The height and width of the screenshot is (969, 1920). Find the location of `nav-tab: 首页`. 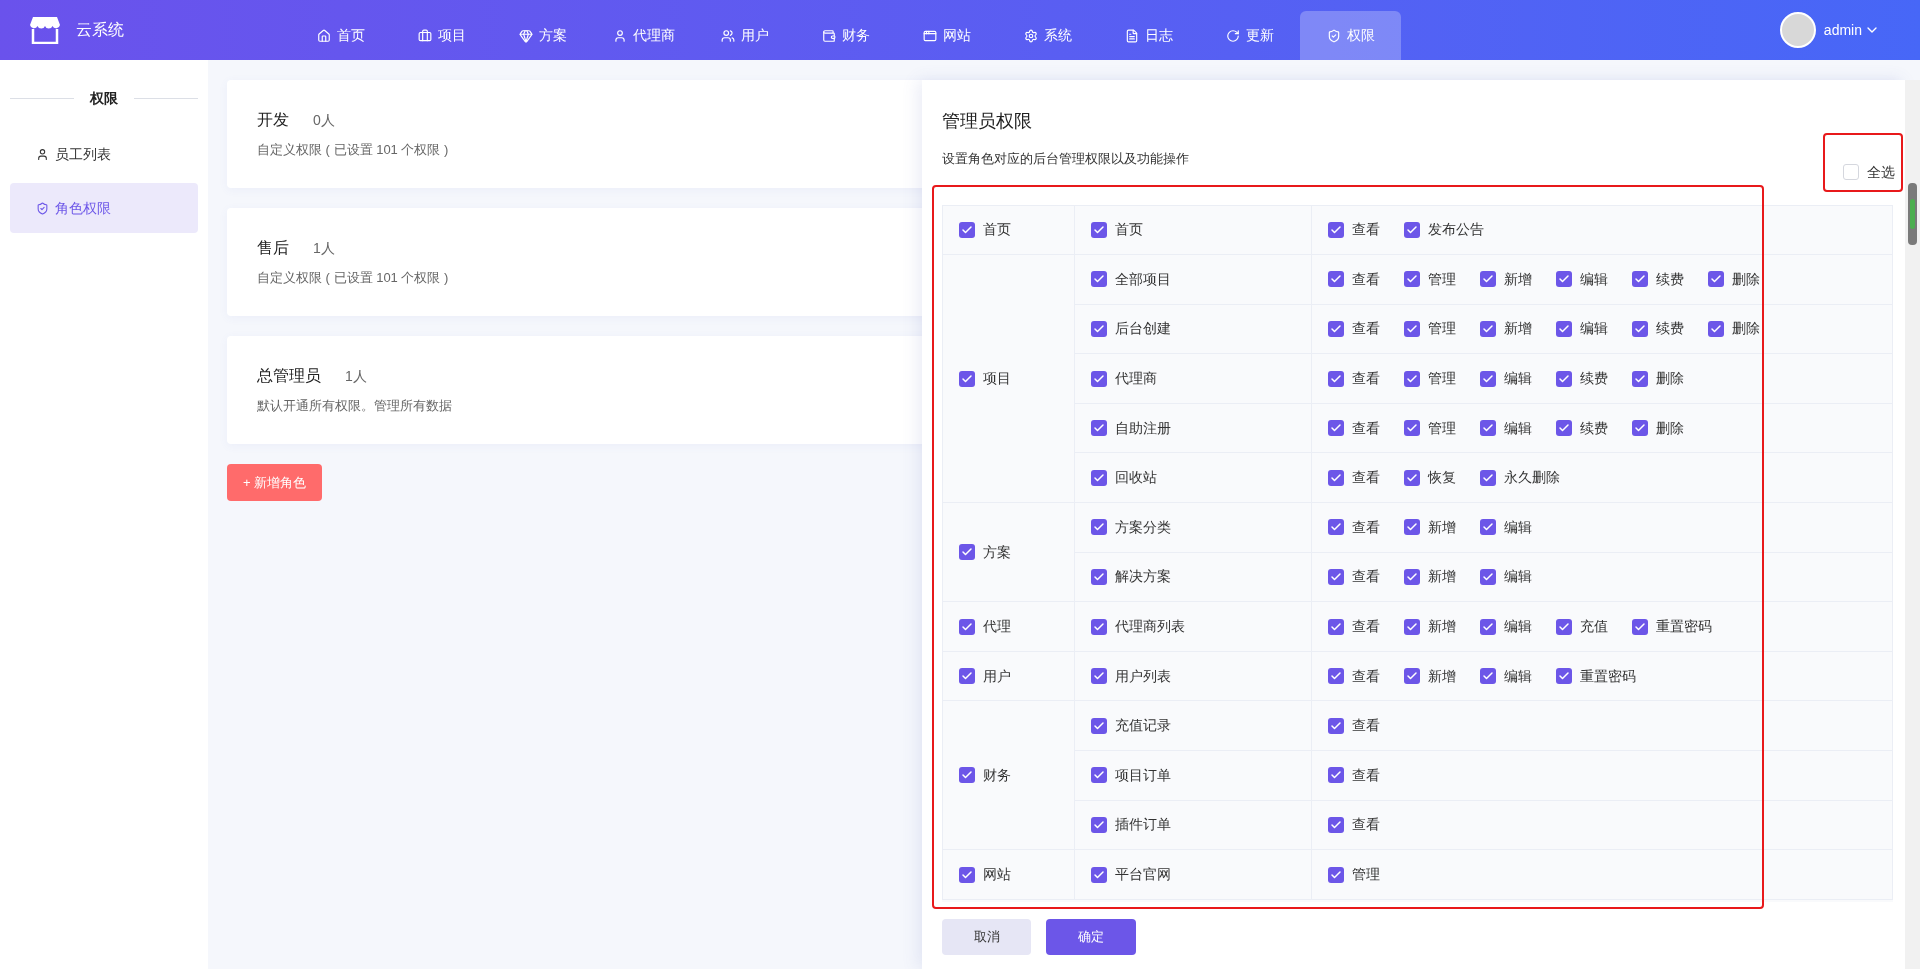

nav-tab: 首页 is located at coordinates (340, 35).